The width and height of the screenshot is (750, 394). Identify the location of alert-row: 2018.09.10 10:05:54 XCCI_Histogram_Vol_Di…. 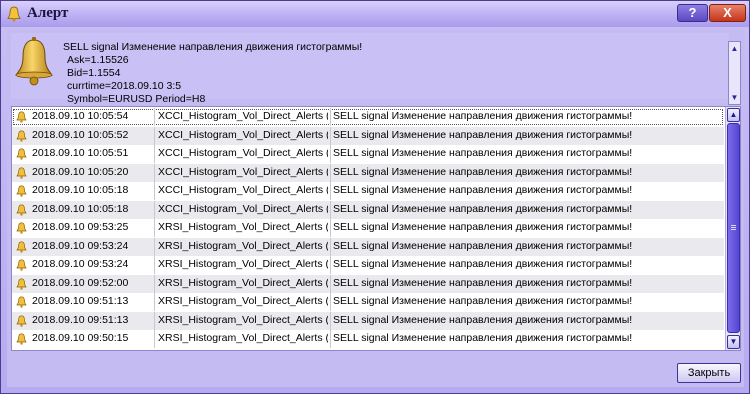
(368, 117).